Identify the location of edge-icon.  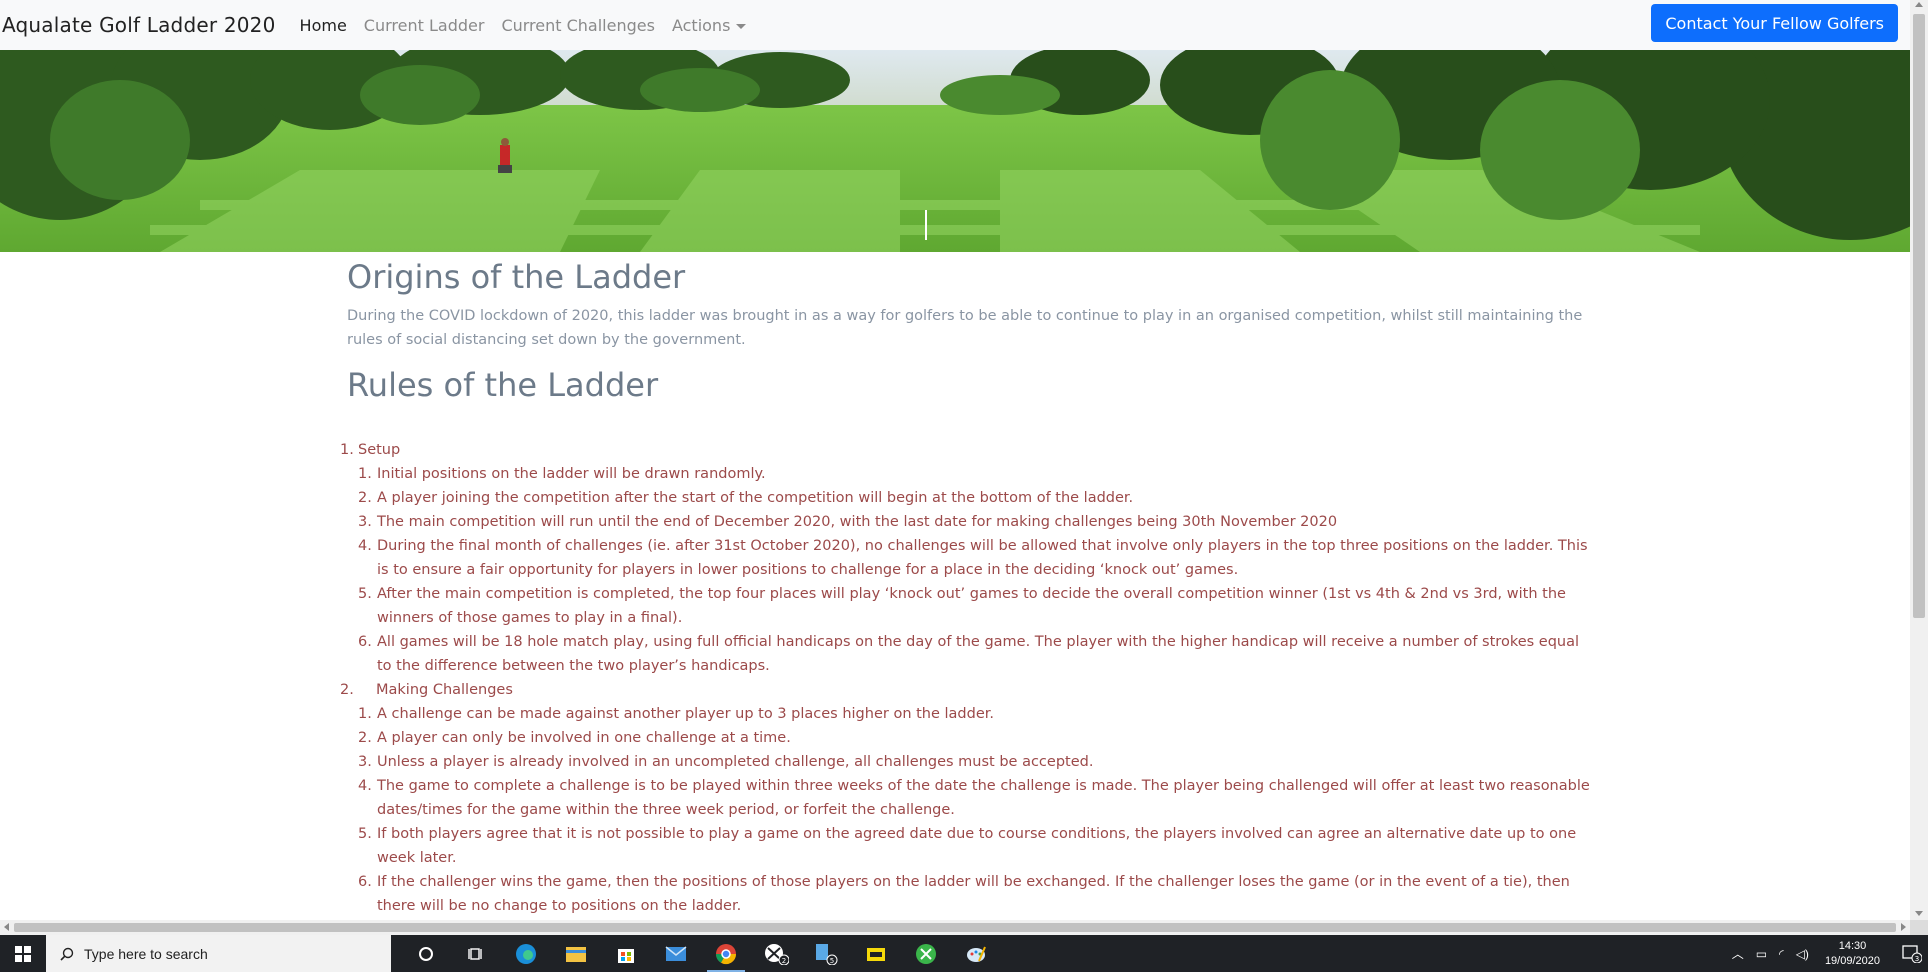
(526, 953).